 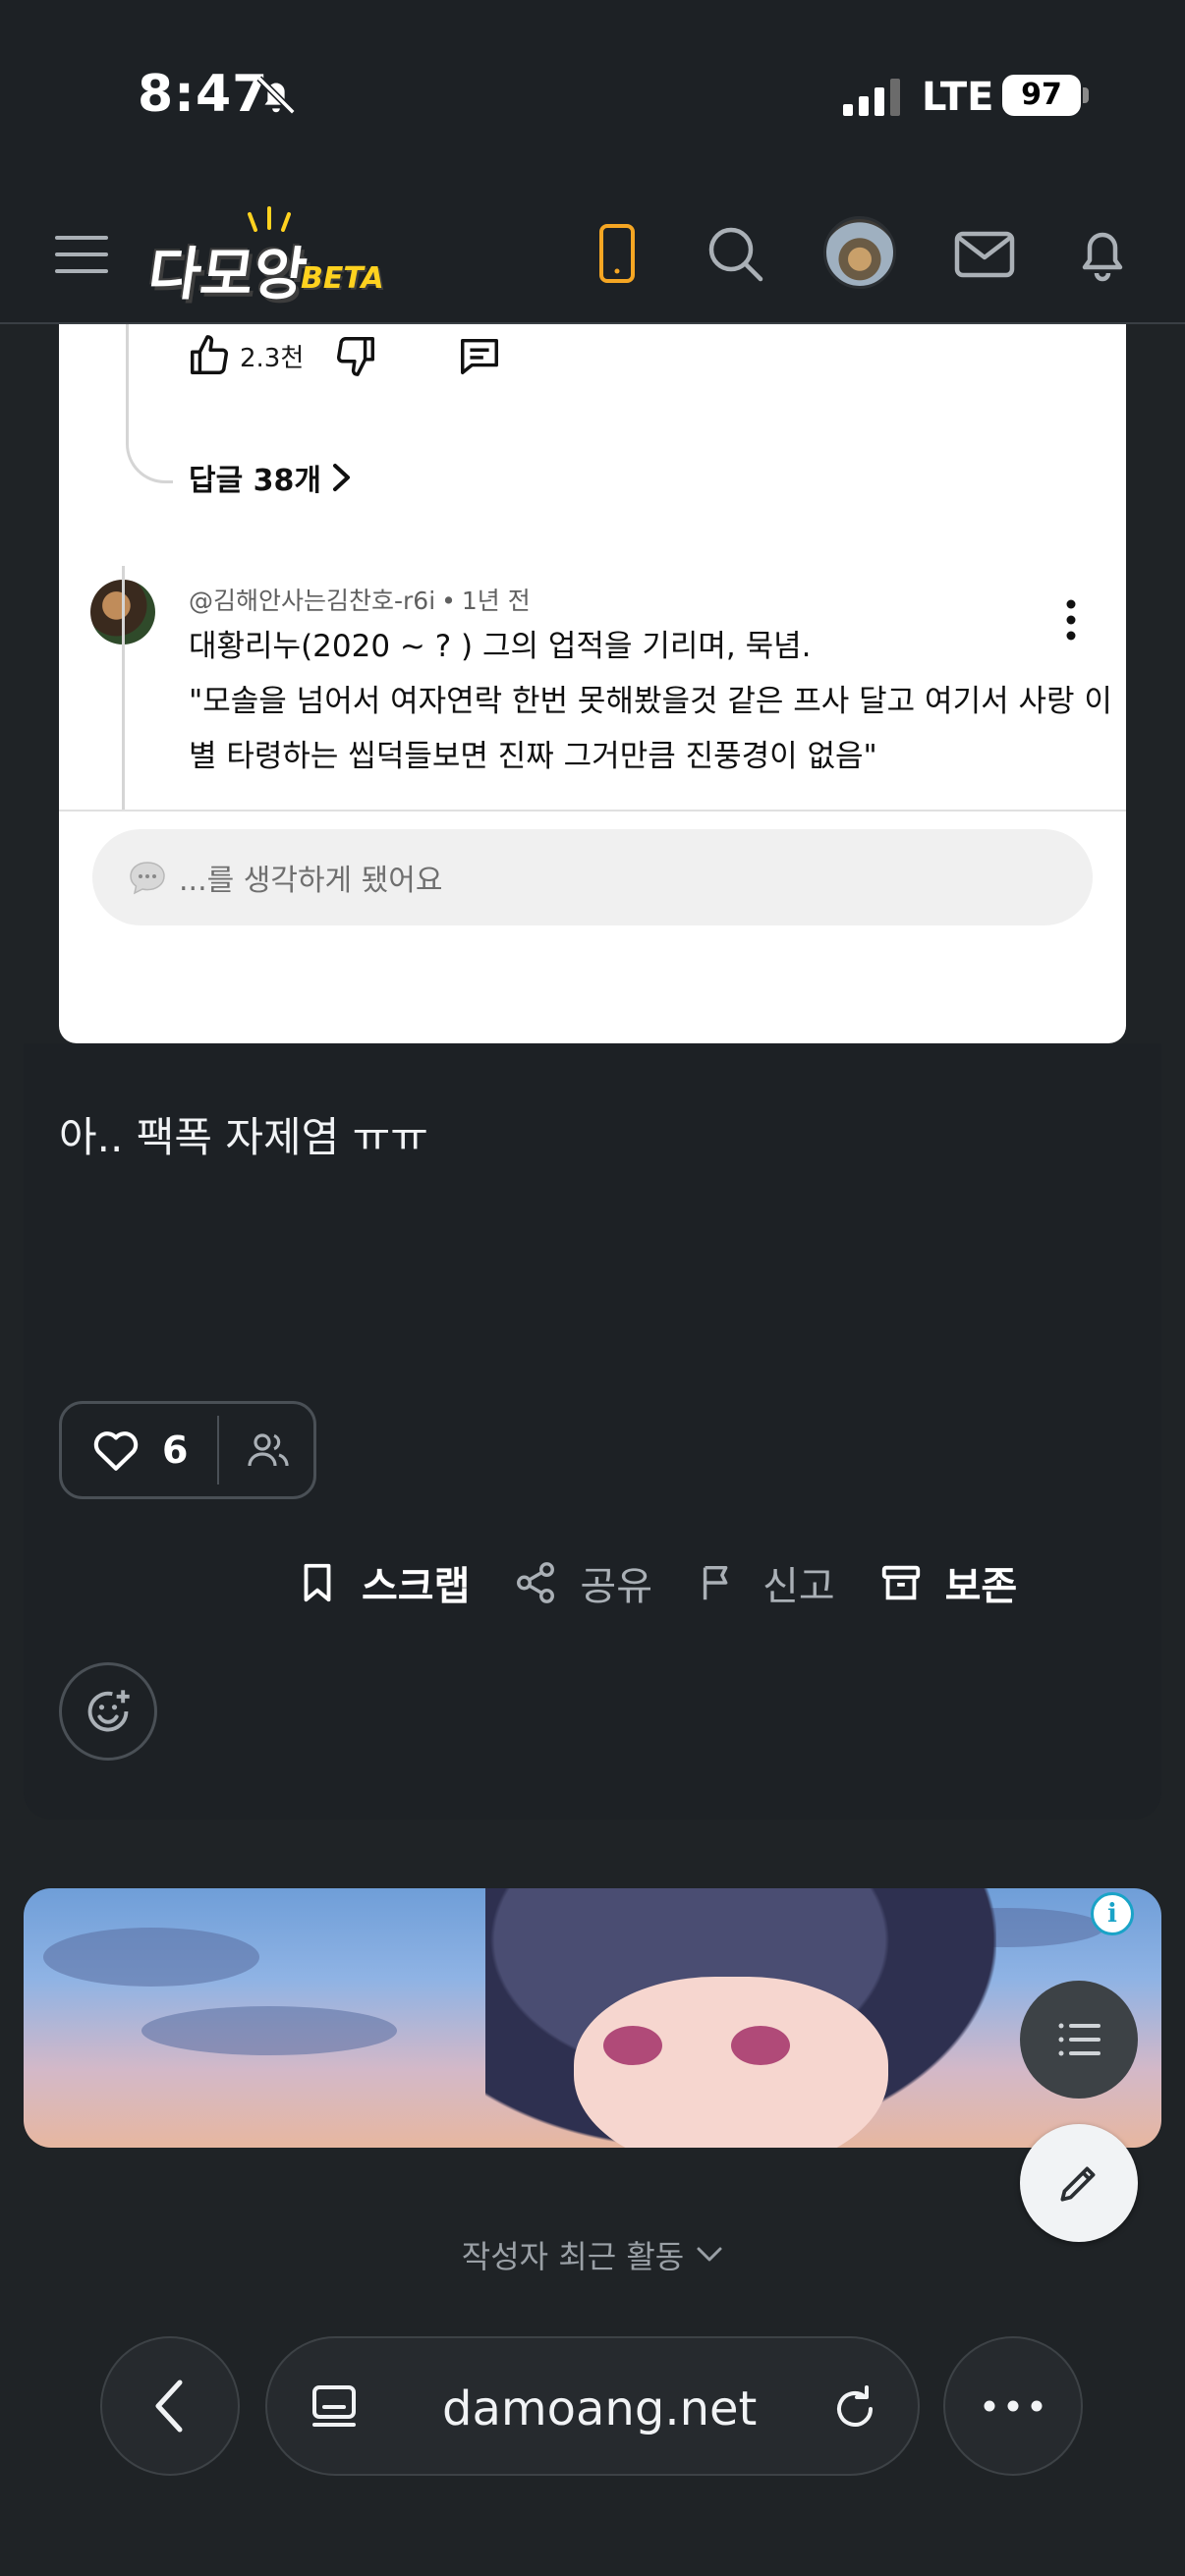 I want to click on status-bar: 8:47 LTE 97, so click(x=592, y=93).